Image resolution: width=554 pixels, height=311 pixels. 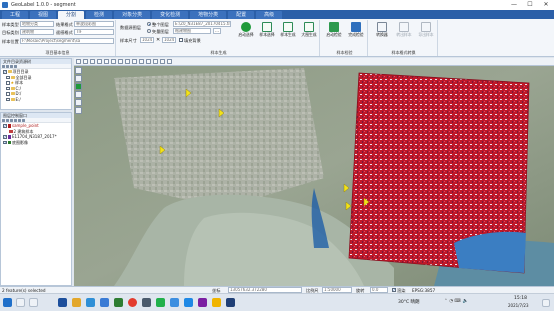 What do you see at coordinates (7, 66) in the screenshot?
I see `collapse-icon` at bounding box center [7, 66].